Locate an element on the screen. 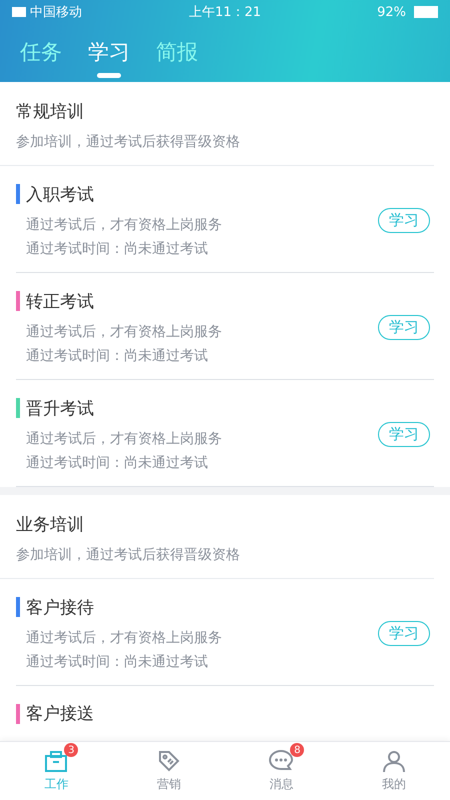 This screenshot has height=800, width=450. count-badge: 3 is located at coordinates (71, 750).